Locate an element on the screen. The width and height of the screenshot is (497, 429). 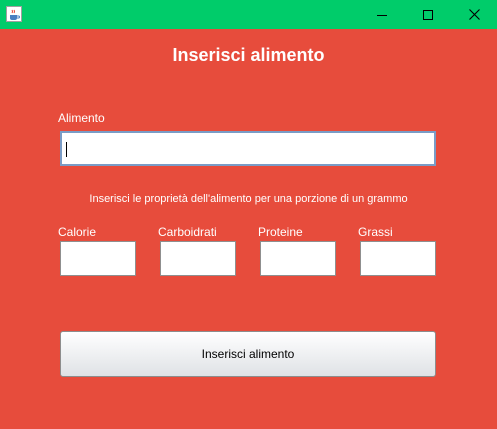
minimize-icon is located at coordinates (382, 14).